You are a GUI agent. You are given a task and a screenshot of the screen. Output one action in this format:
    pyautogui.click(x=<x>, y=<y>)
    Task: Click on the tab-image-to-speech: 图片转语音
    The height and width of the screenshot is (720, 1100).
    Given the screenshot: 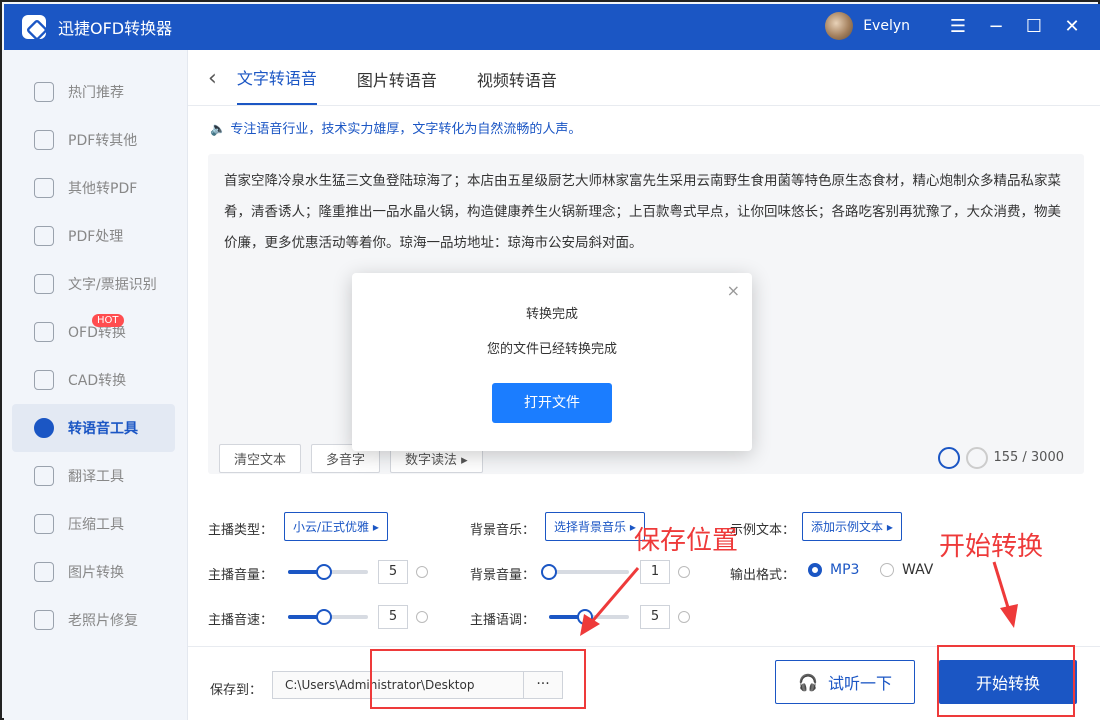 What is the action you would take?
    pyautogui.click(x=397, y=86)
    